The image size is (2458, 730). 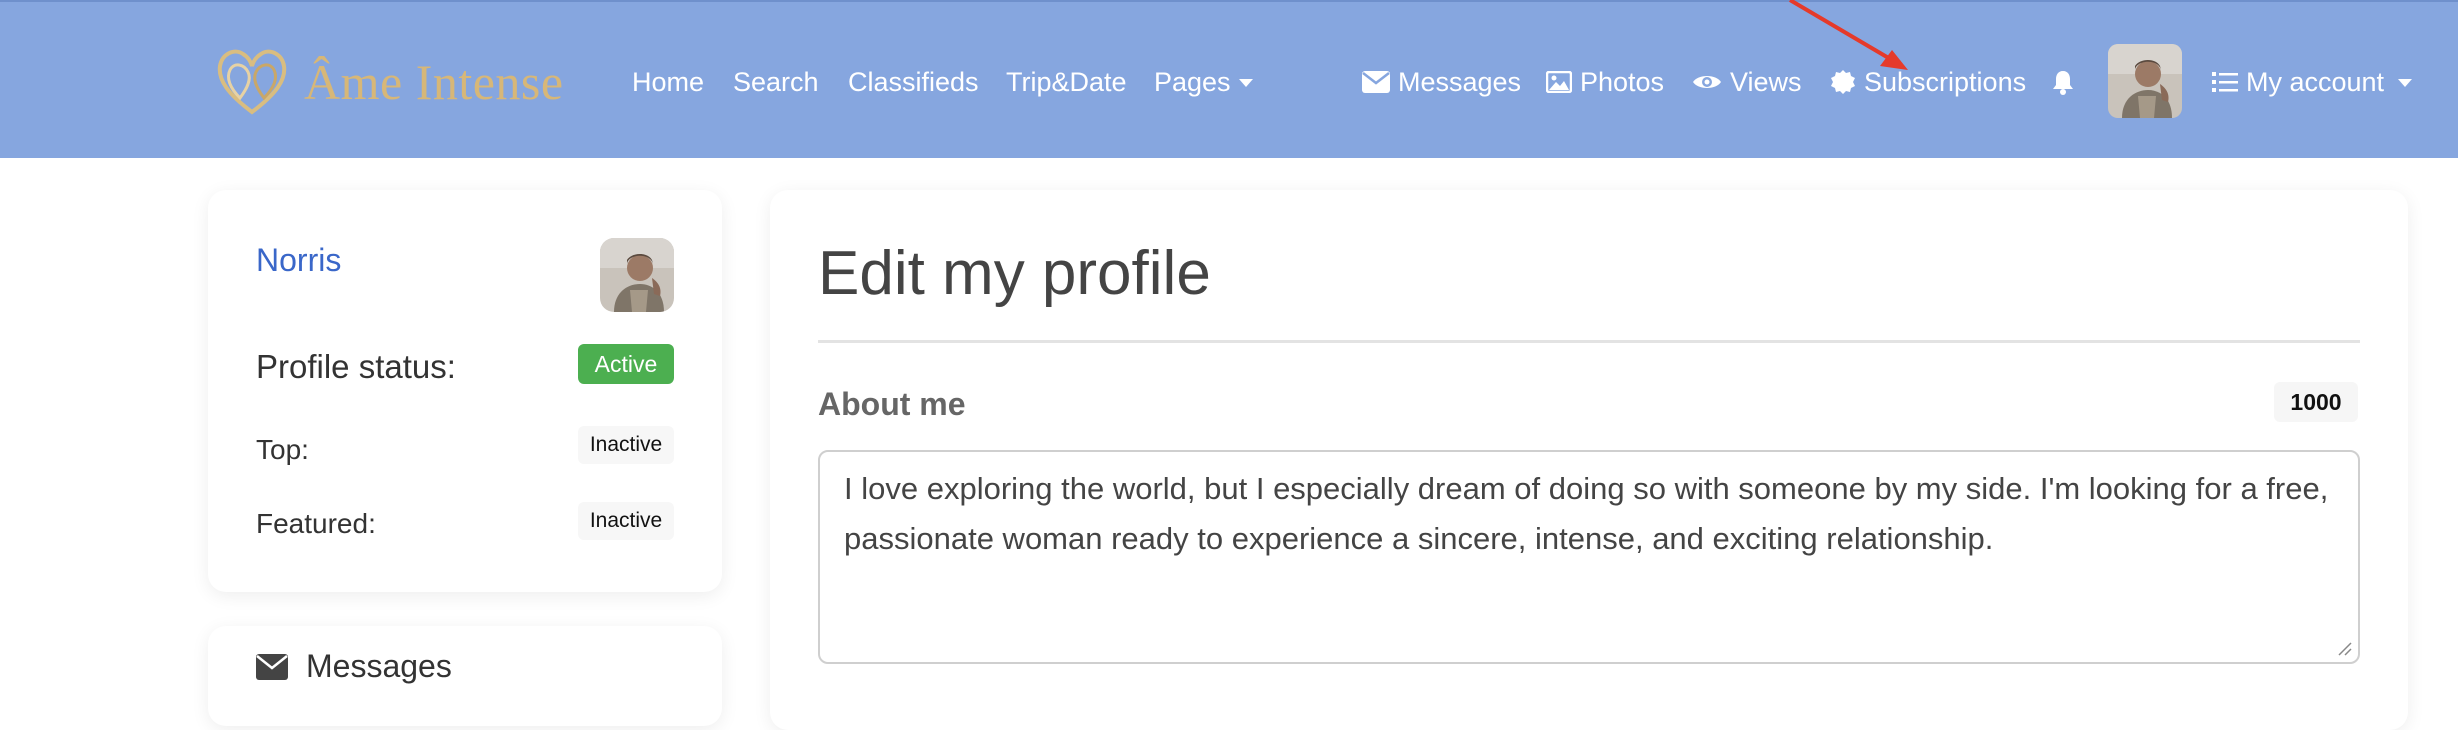 What do you see at coordinates (298, 260) in the screenshot?
I see `user-name-link: Norris` at bounding box center [298, 260].